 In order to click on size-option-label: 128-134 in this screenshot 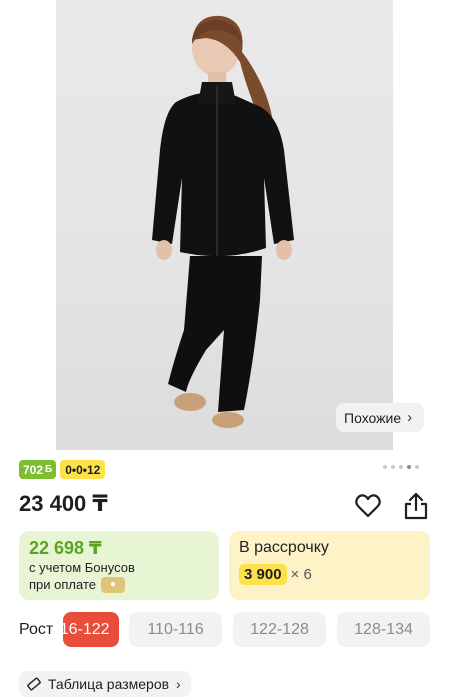, I will do `click(383, 629)`.